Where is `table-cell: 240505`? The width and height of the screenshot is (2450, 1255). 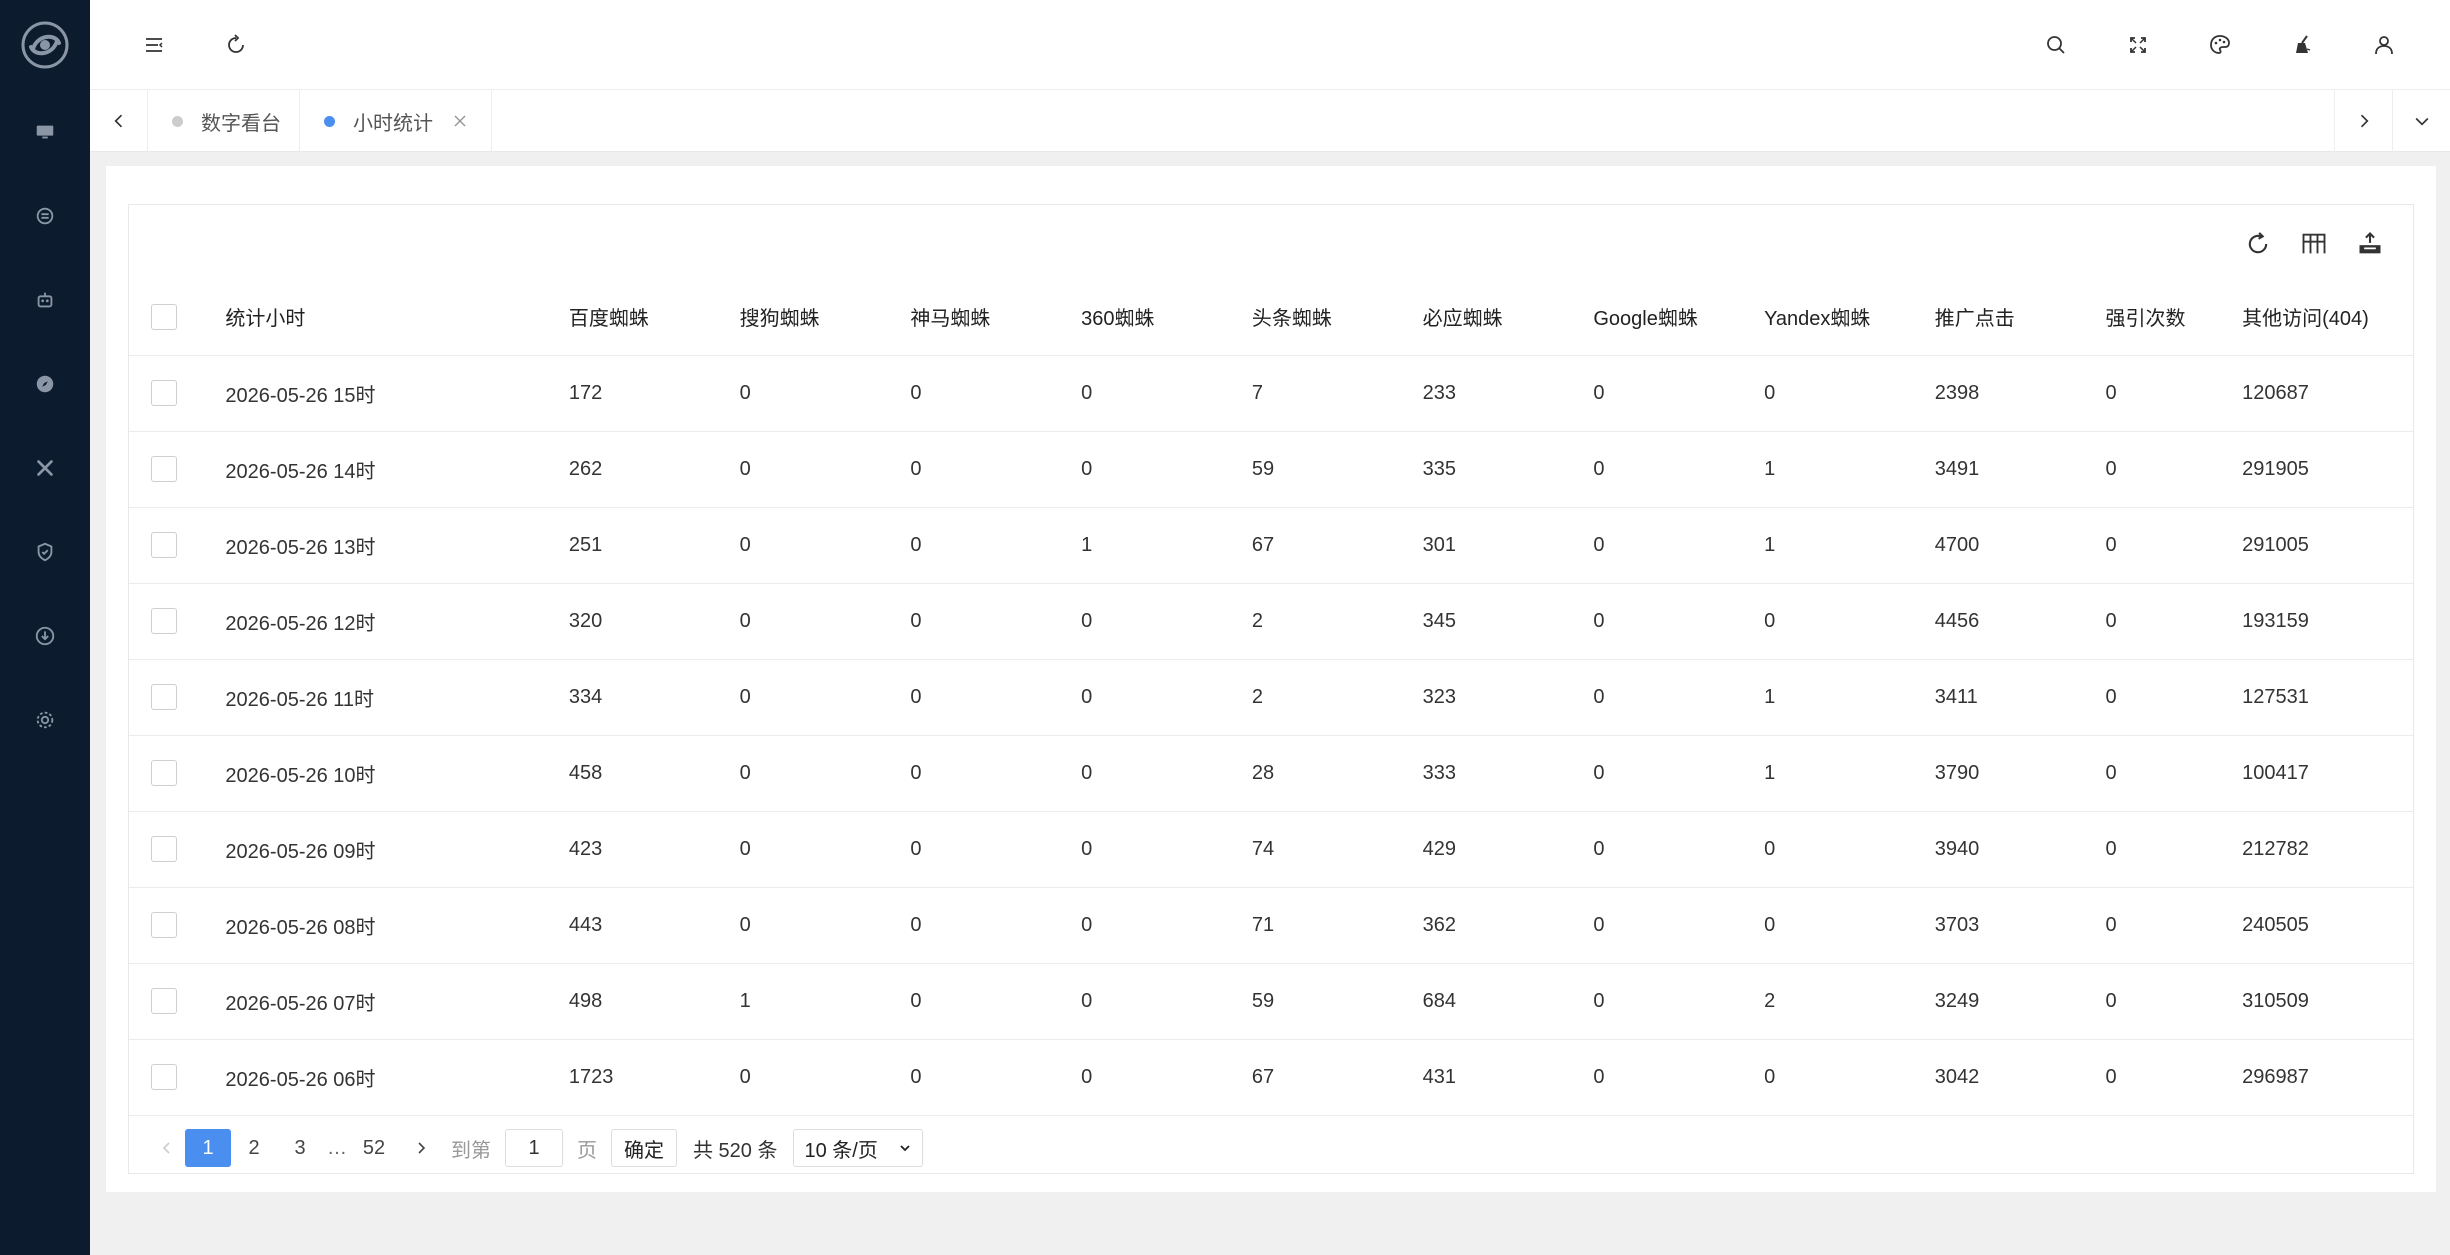
table-cell: 240505 is located at coordinates (2327, 925).